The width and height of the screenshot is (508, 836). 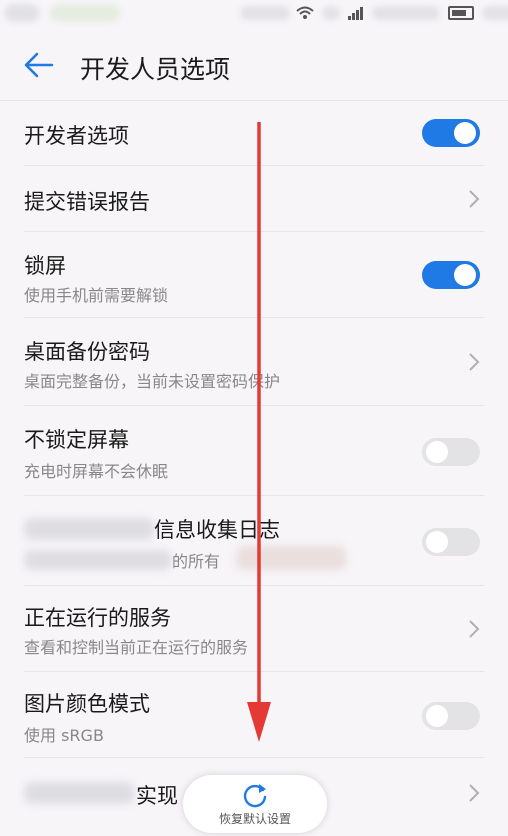 What do you see at coordinates (39, 65) in the screenshot?
I see `back-arrow-icon` at bounding box center [39, 65].